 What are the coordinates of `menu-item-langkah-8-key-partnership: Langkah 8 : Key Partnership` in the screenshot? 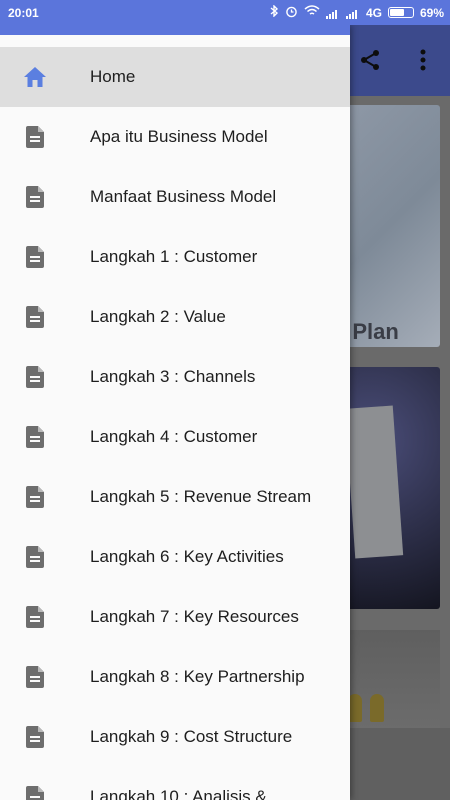 It's located at (175, 677).